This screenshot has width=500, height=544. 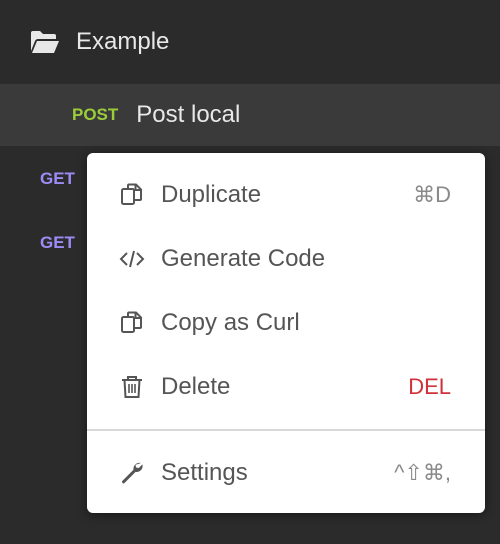 What do you see at coordinates (123, 41) in the screenshot?
I see `folder-label: Example` at bounding box center [123, 41].